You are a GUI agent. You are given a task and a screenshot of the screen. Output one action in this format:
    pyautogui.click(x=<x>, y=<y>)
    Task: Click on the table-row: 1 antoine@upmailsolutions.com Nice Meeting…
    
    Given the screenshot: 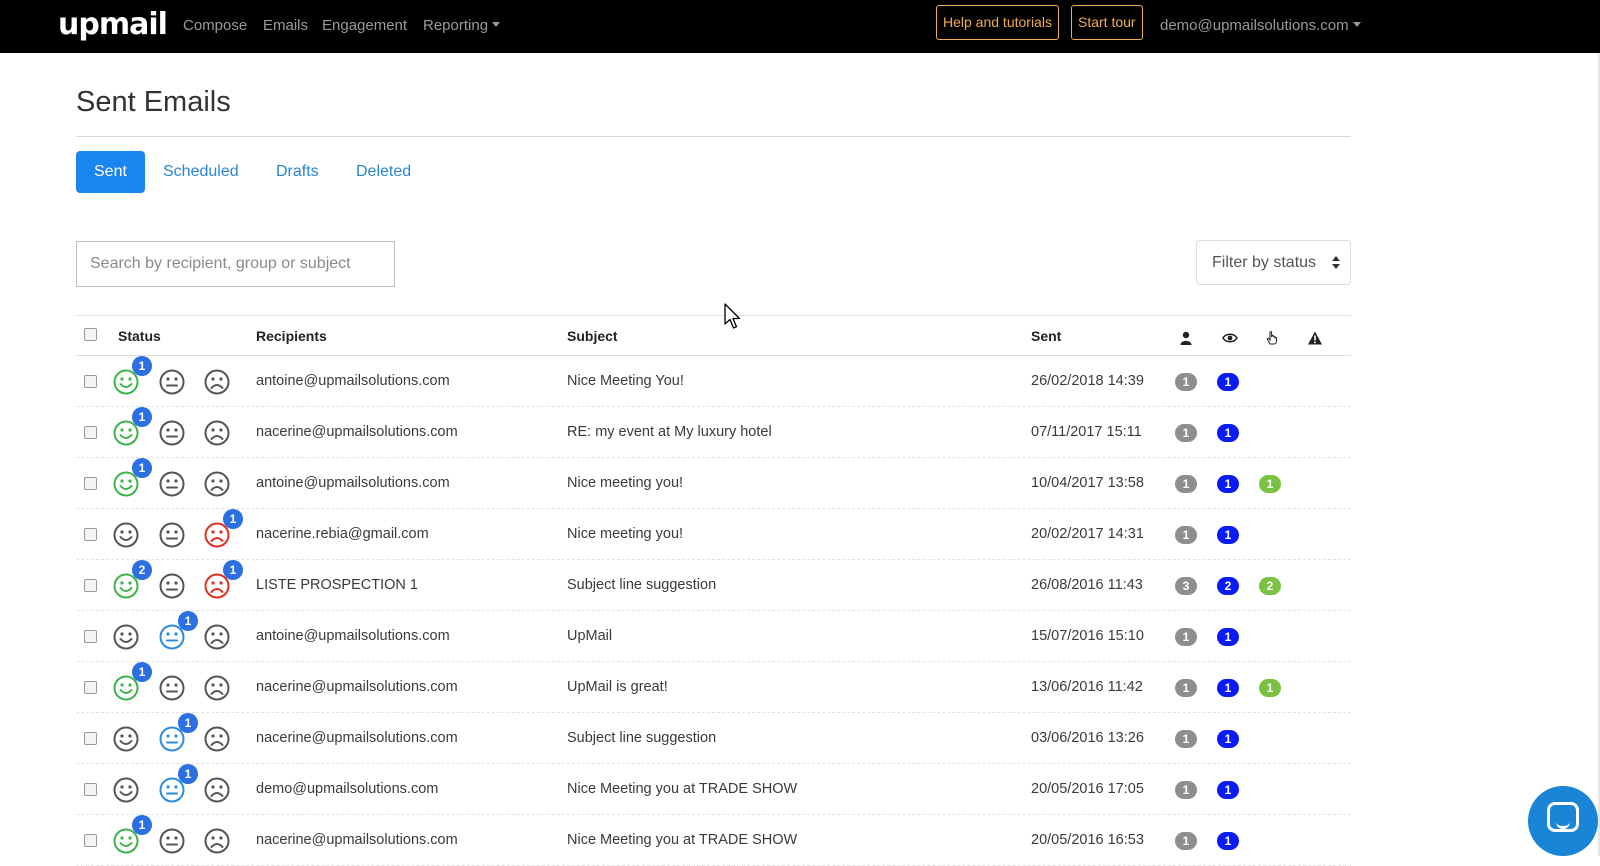 What is the action you would take?
    pyautogui.click(x=713, y=381)
    